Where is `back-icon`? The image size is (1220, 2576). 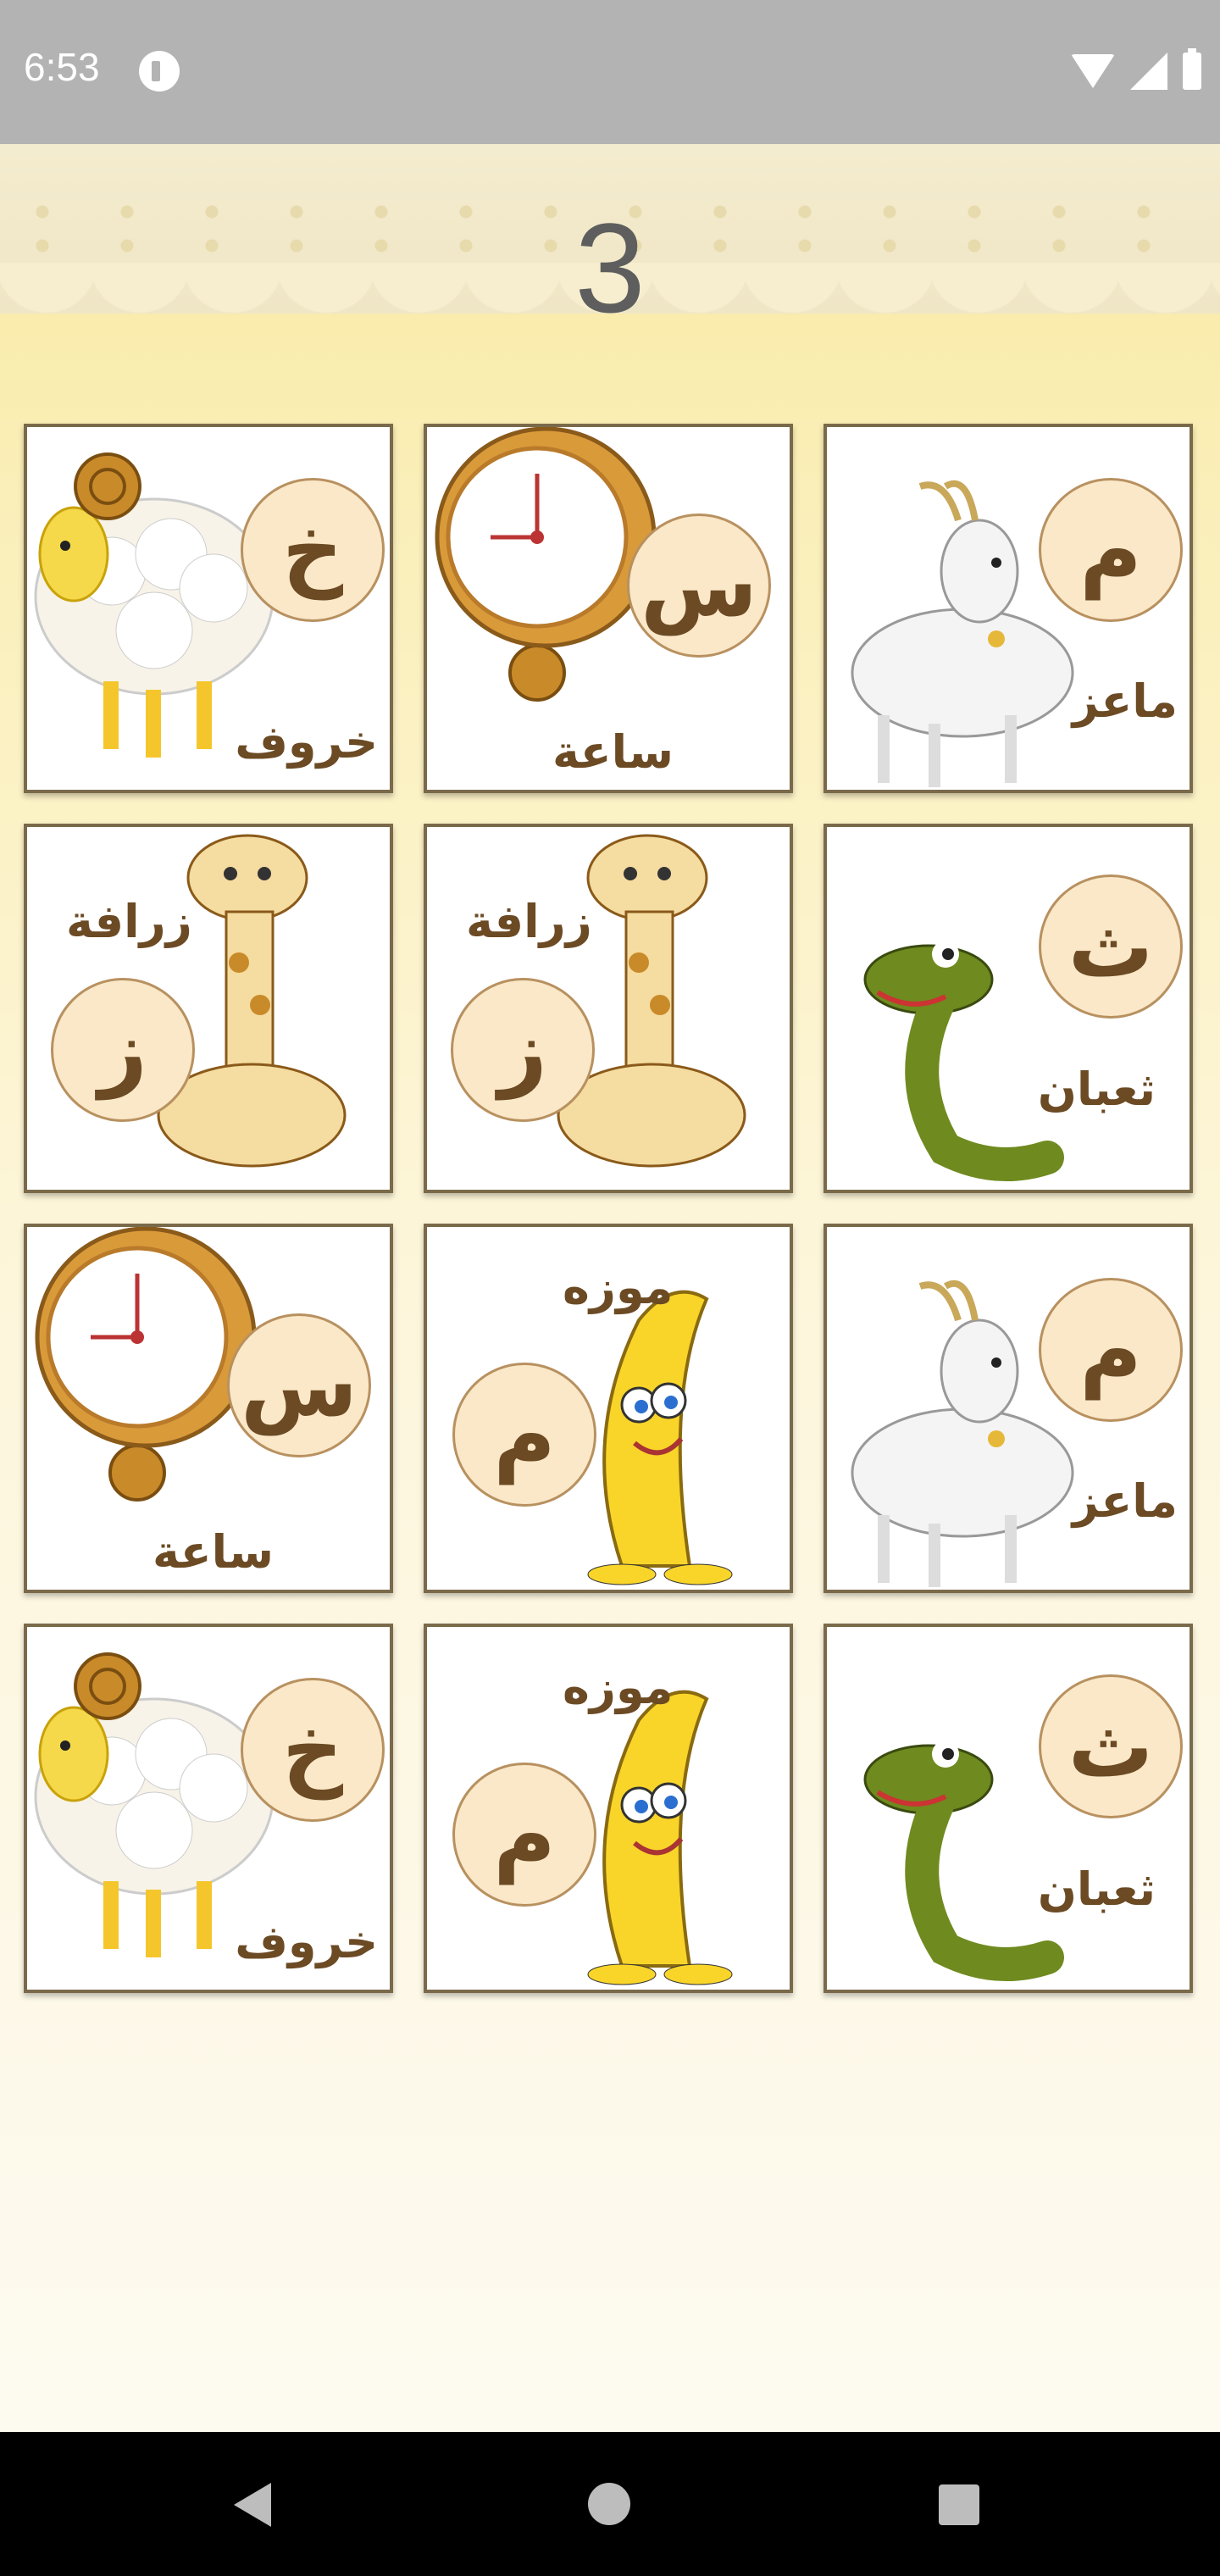 back-icon is located at coordinates (252, 2505).